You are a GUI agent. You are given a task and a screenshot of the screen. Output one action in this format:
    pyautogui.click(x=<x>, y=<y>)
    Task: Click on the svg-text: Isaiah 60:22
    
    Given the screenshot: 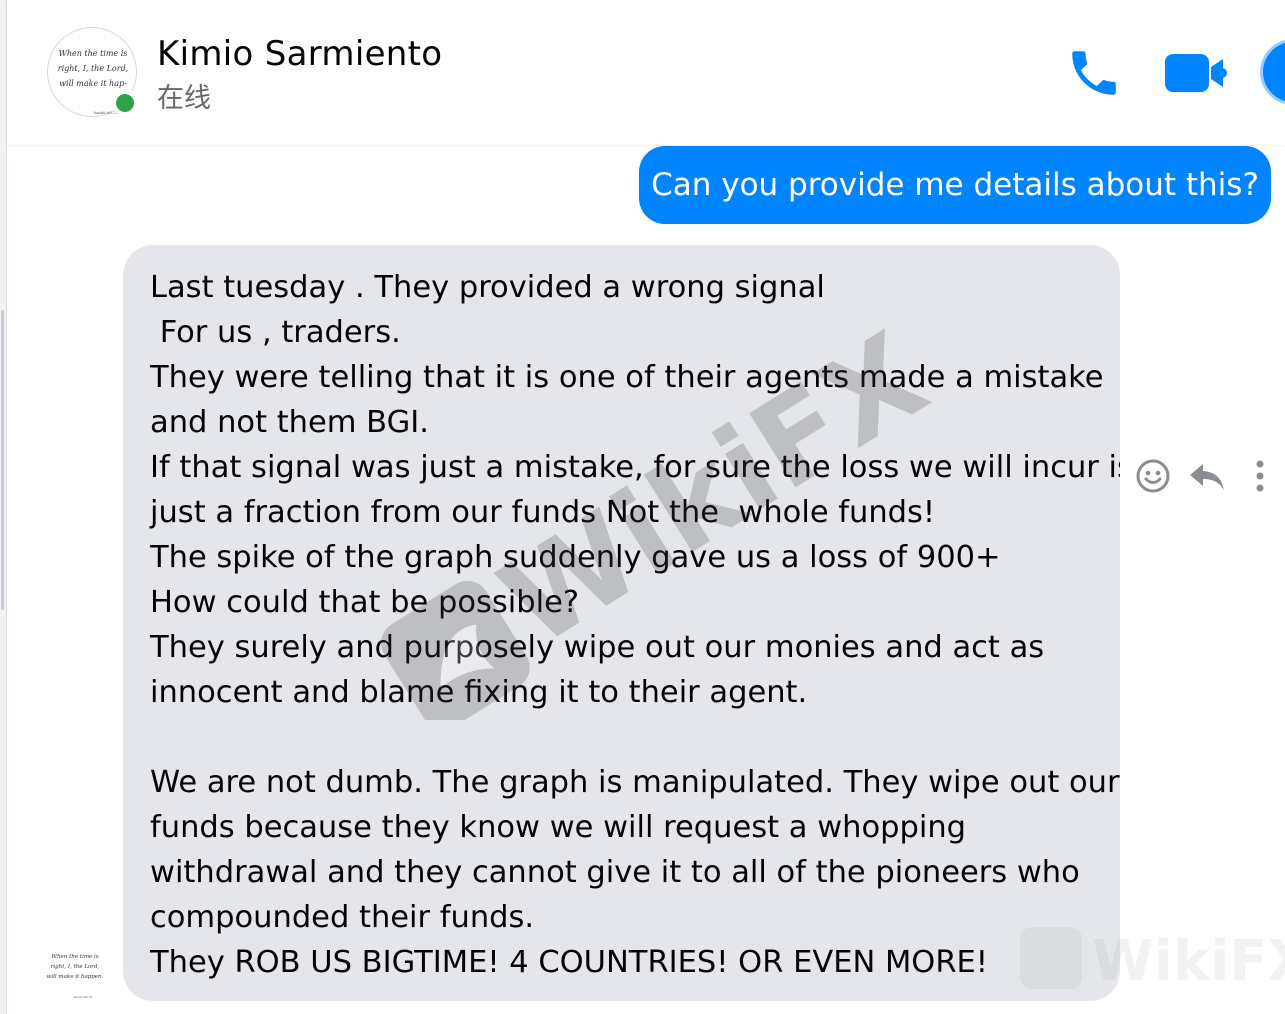 What is the action you would take?
    pyautogui.click(x=83, y=997)
    